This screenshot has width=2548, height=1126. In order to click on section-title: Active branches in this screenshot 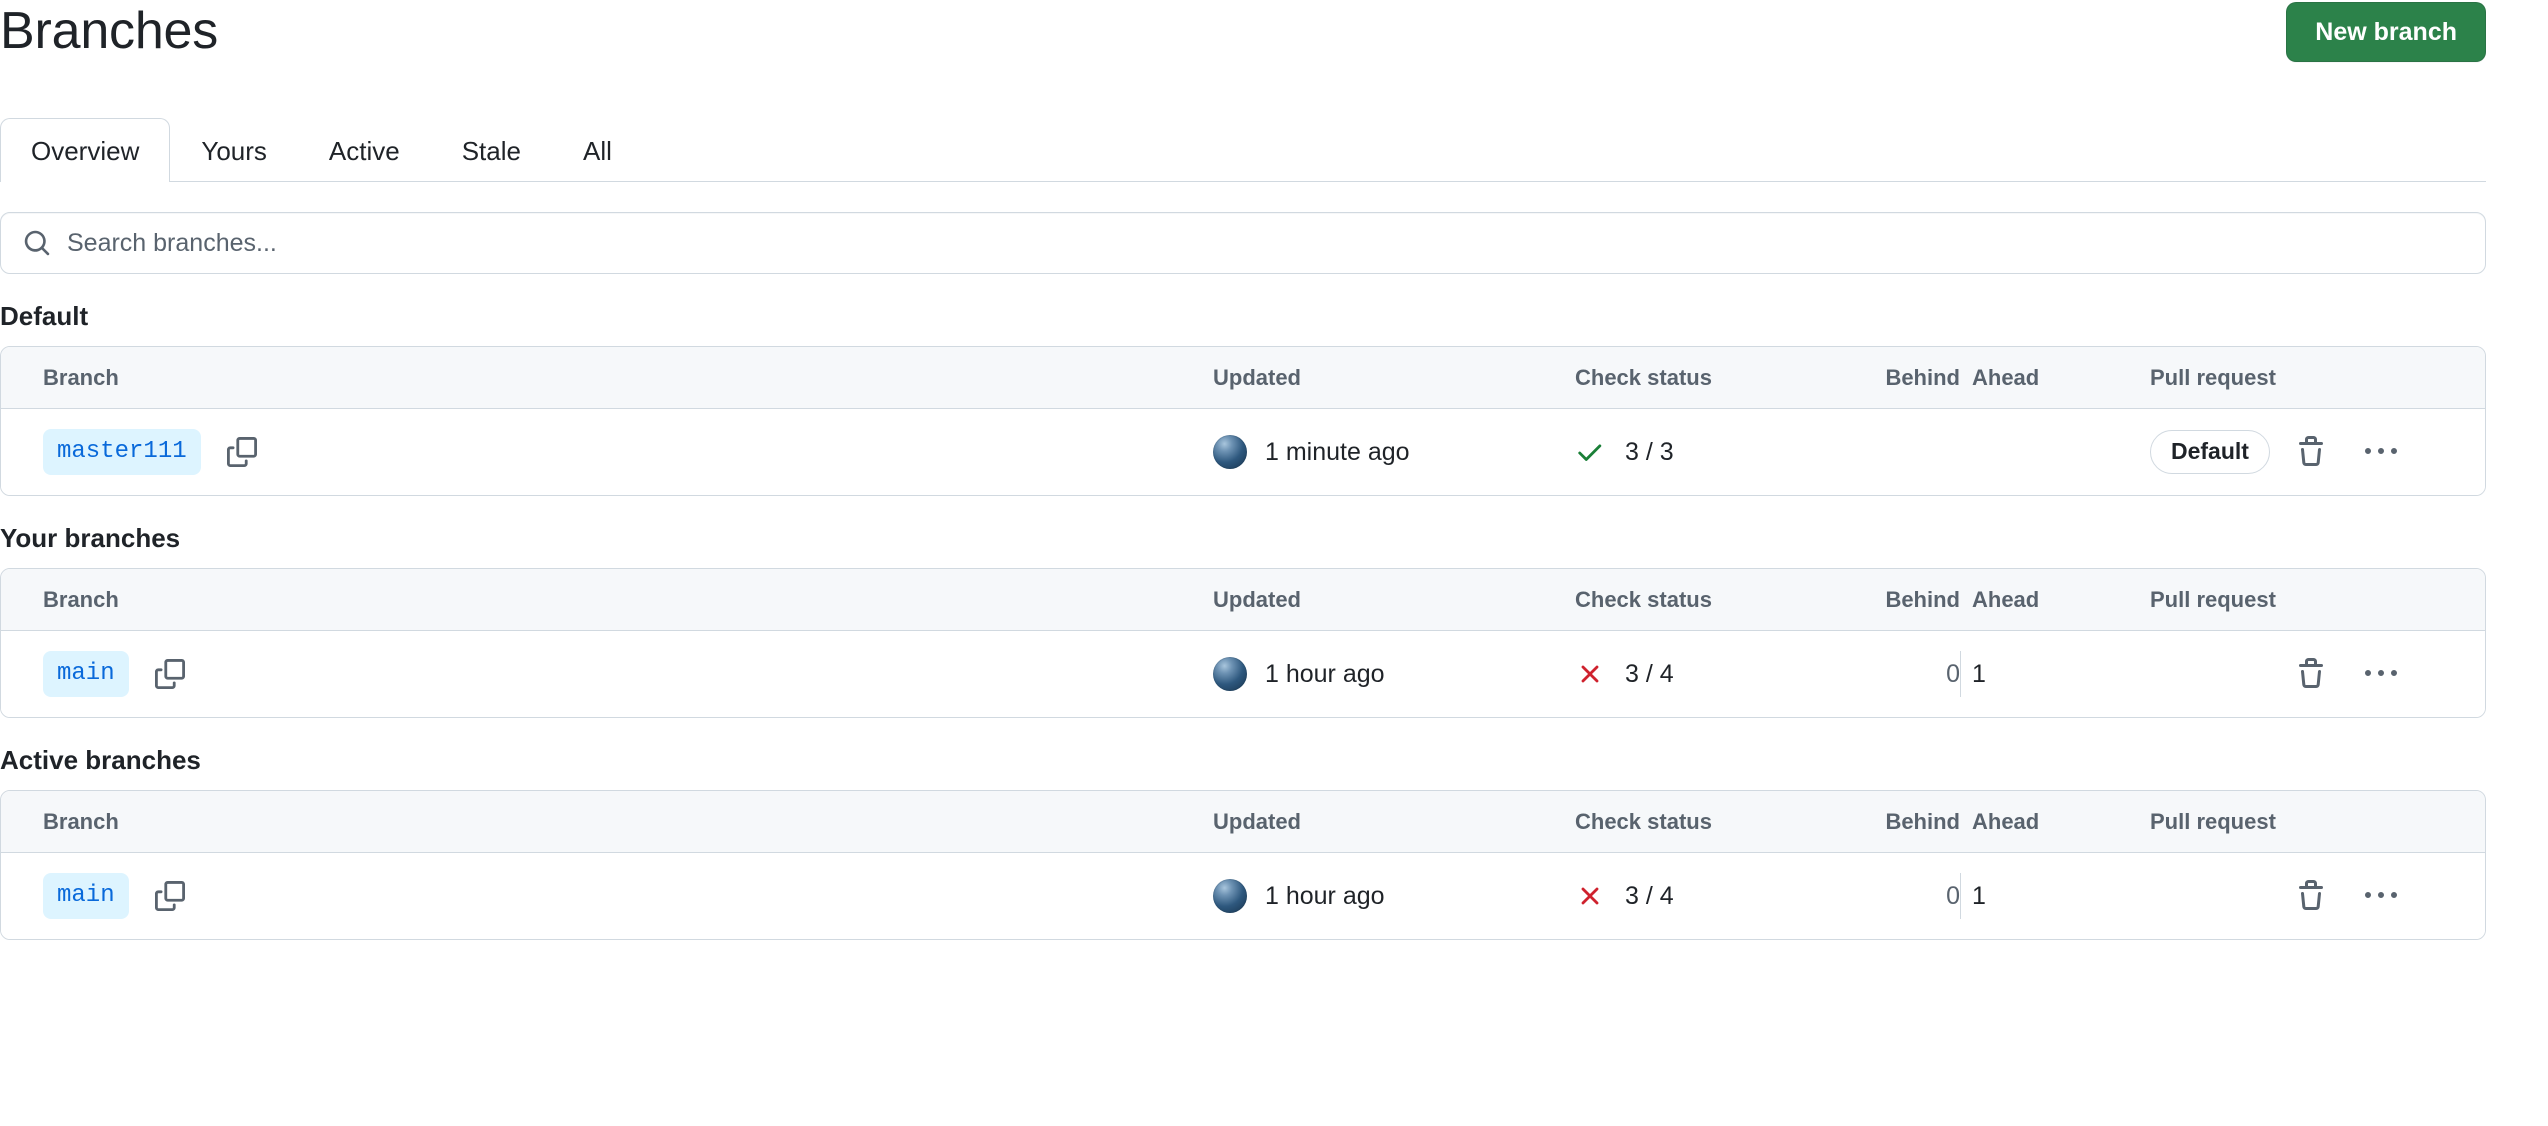, I will do `click(100, 760)`.